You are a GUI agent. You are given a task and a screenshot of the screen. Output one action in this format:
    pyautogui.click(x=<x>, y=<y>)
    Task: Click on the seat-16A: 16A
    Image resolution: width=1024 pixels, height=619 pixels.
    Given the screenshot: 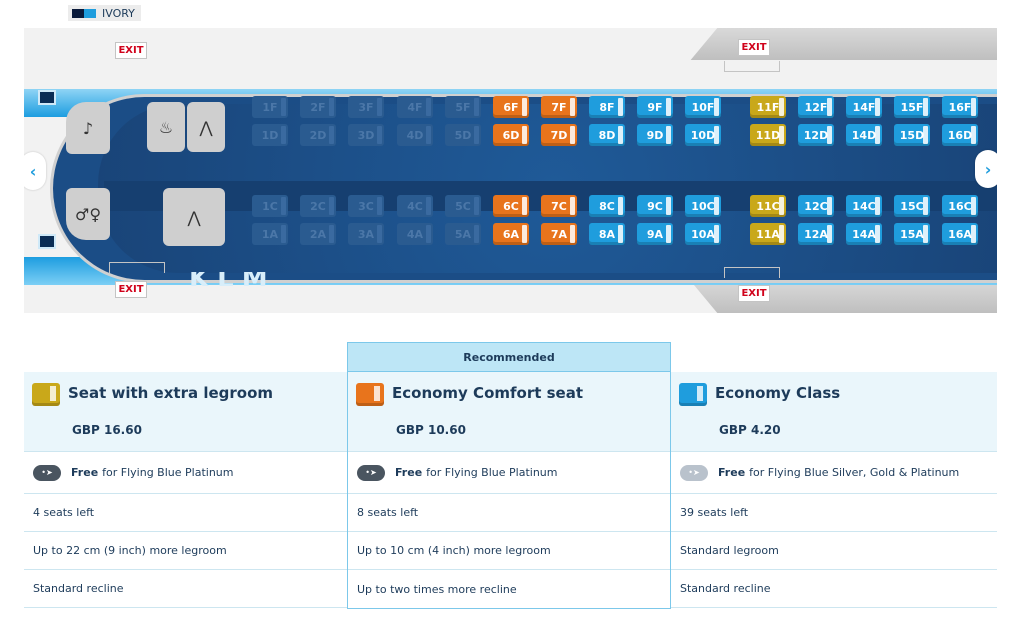 What is the action you would take?
    pyautogui.click(x=960, y=234)
    